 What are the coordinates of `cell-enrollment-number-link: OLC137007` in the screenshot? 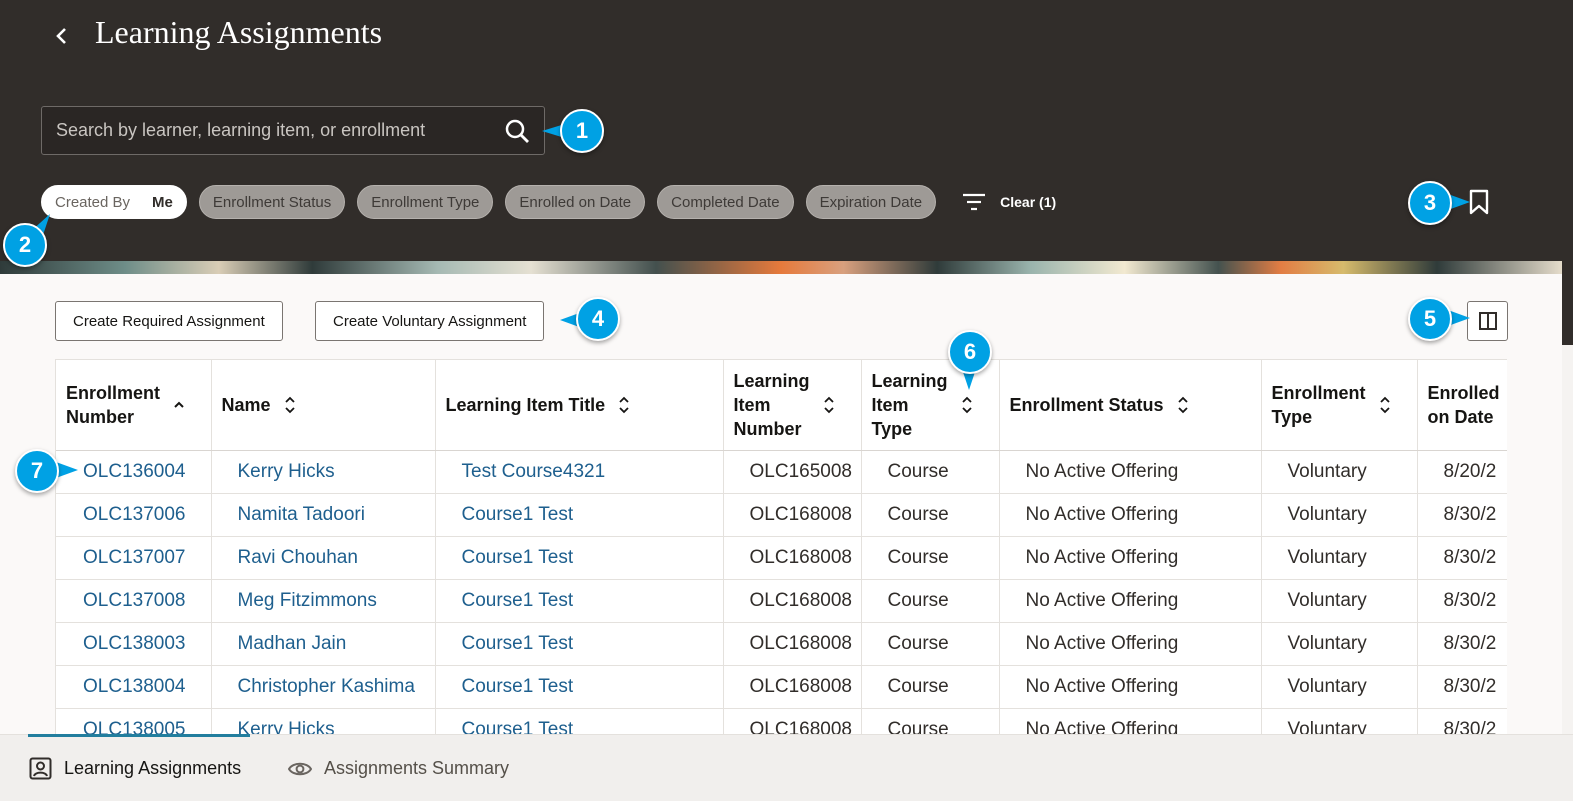 It's located at (134, 558).